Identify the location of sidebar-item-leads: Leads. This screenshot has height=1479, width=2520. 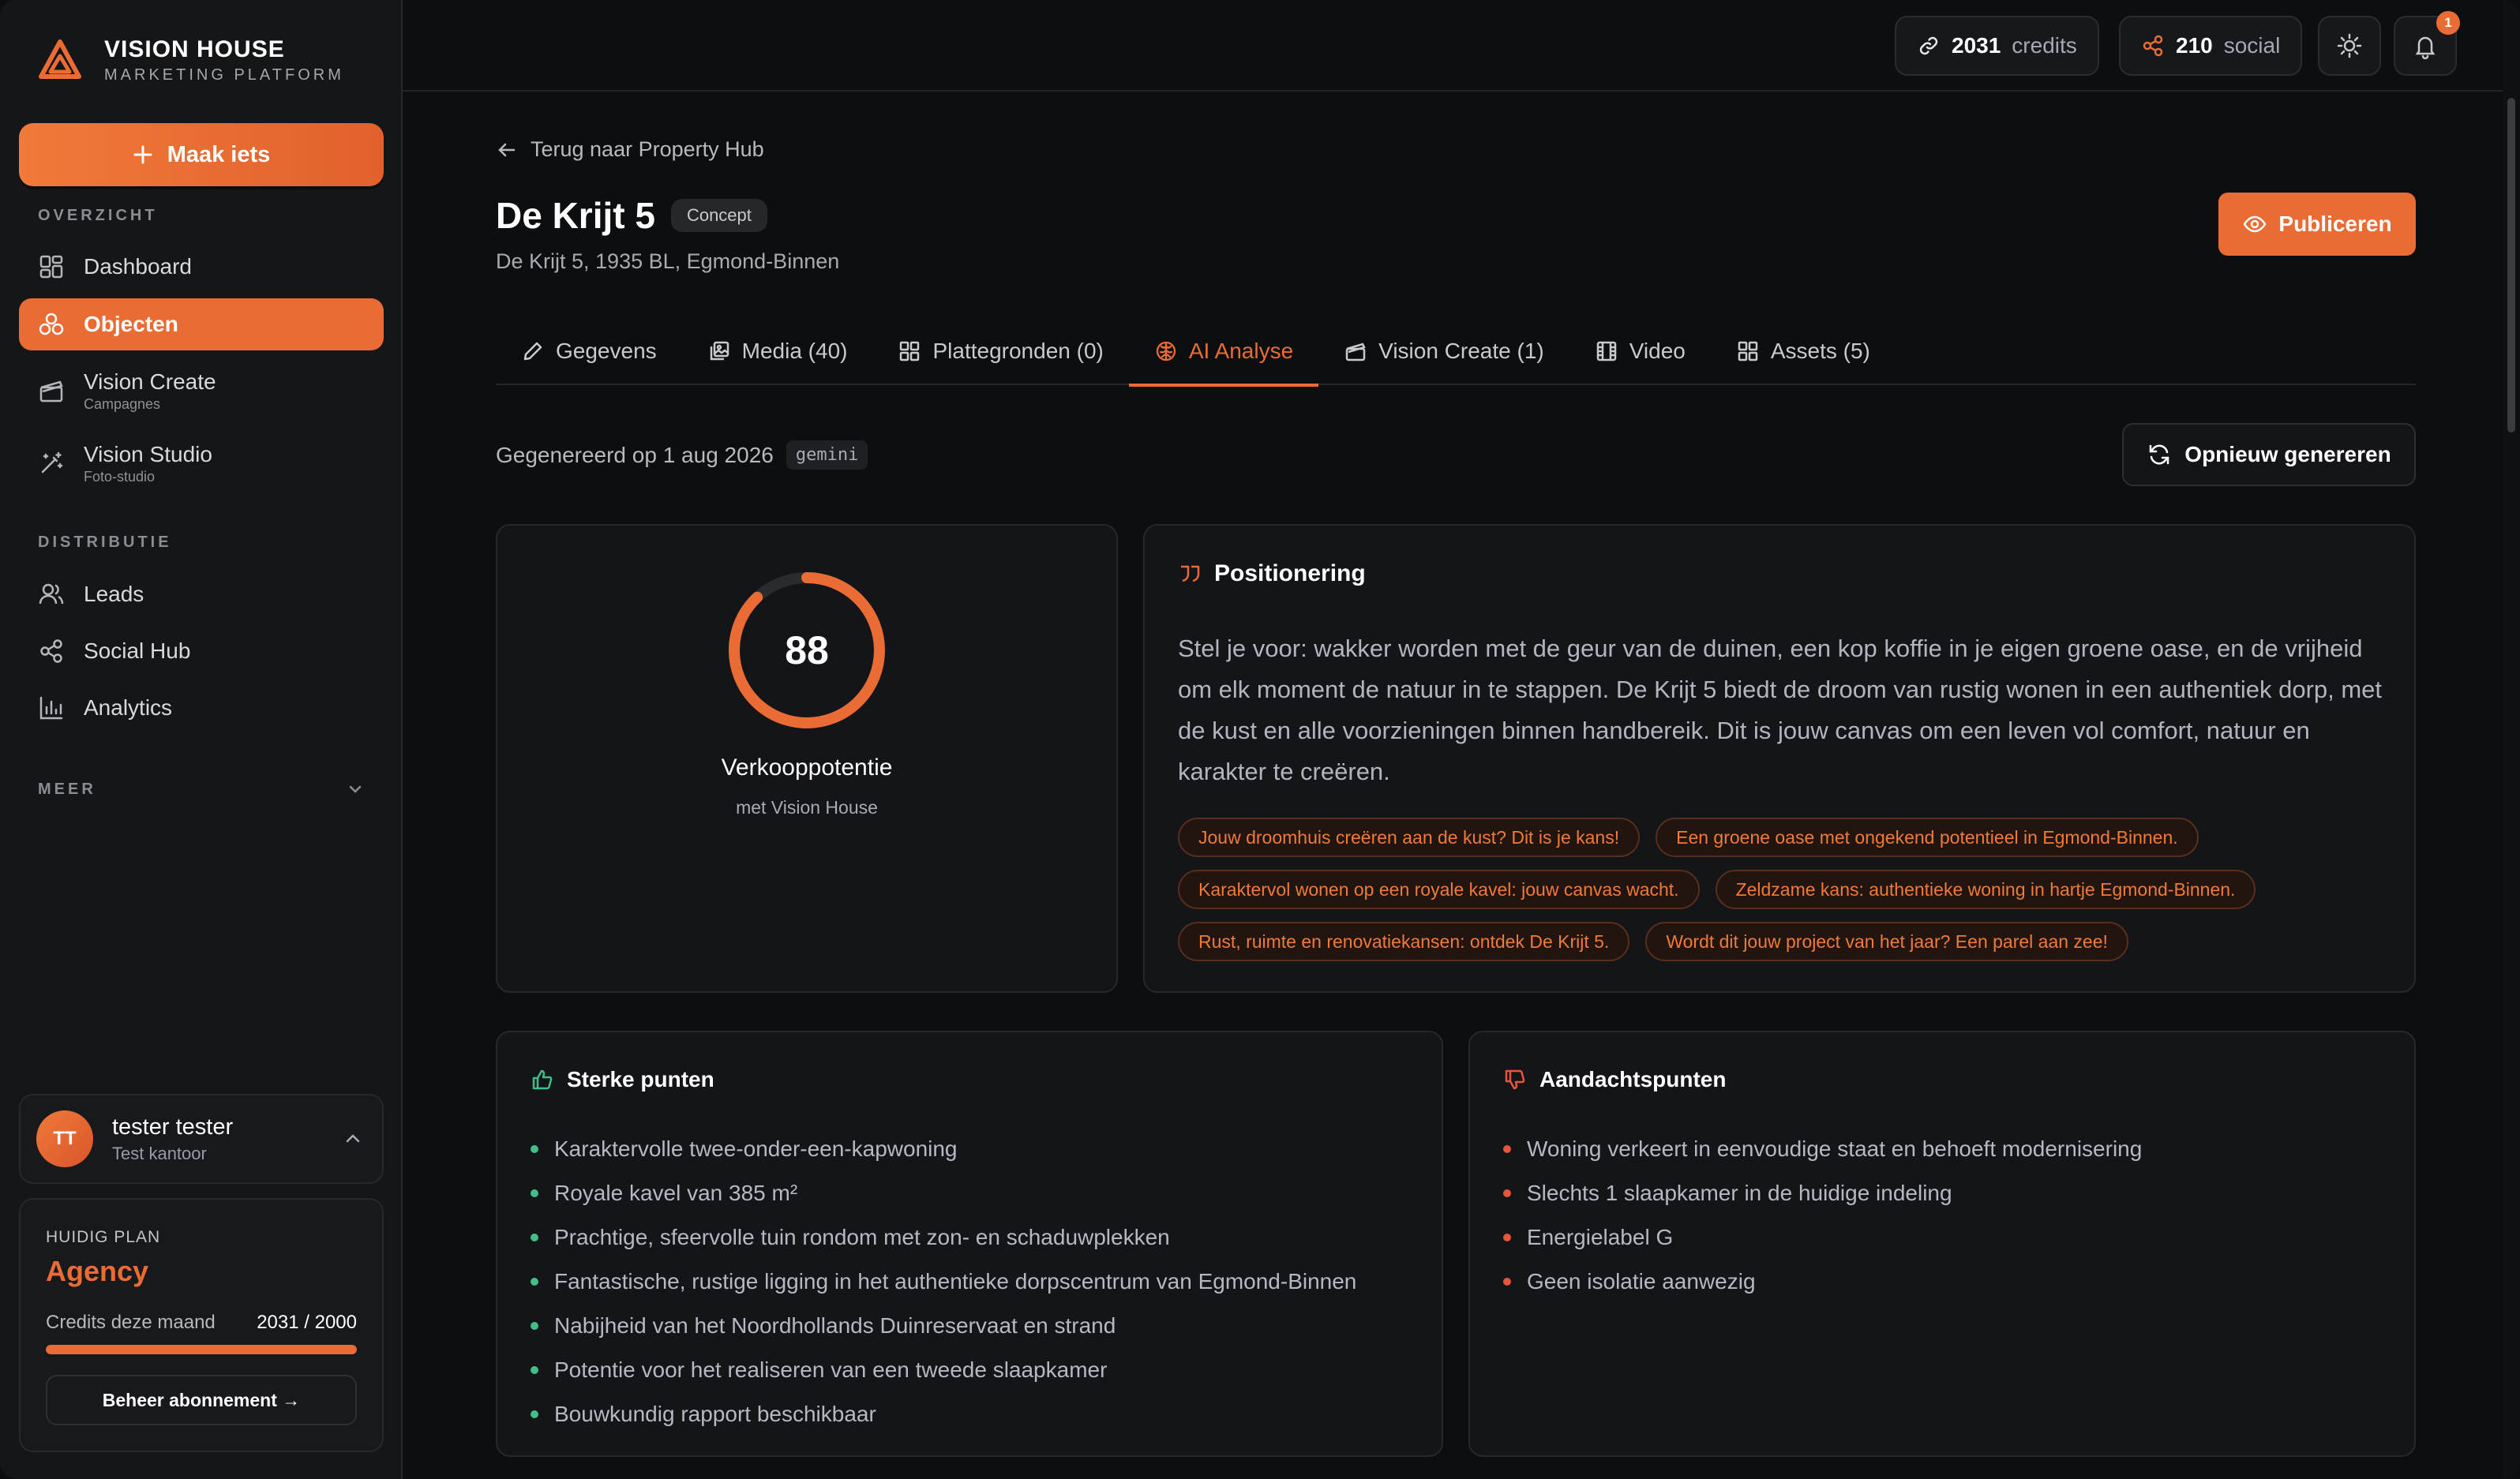
(201, 594).